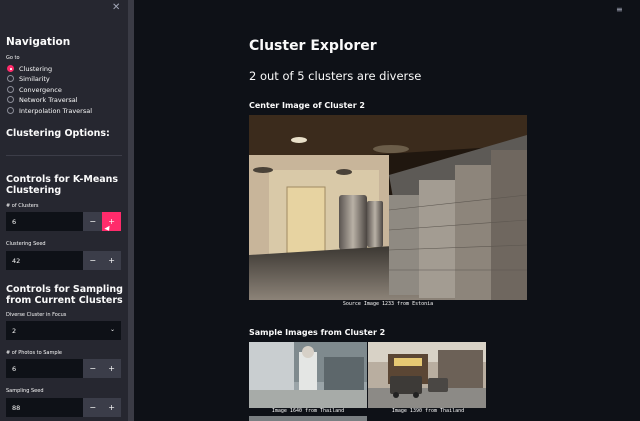 This screenshot has height=421, width=640. What do you see at coordinates (48, 99) in the screenshot?
I see `nav-radio-label: Network Traversal` at bounding box center [48, 99].